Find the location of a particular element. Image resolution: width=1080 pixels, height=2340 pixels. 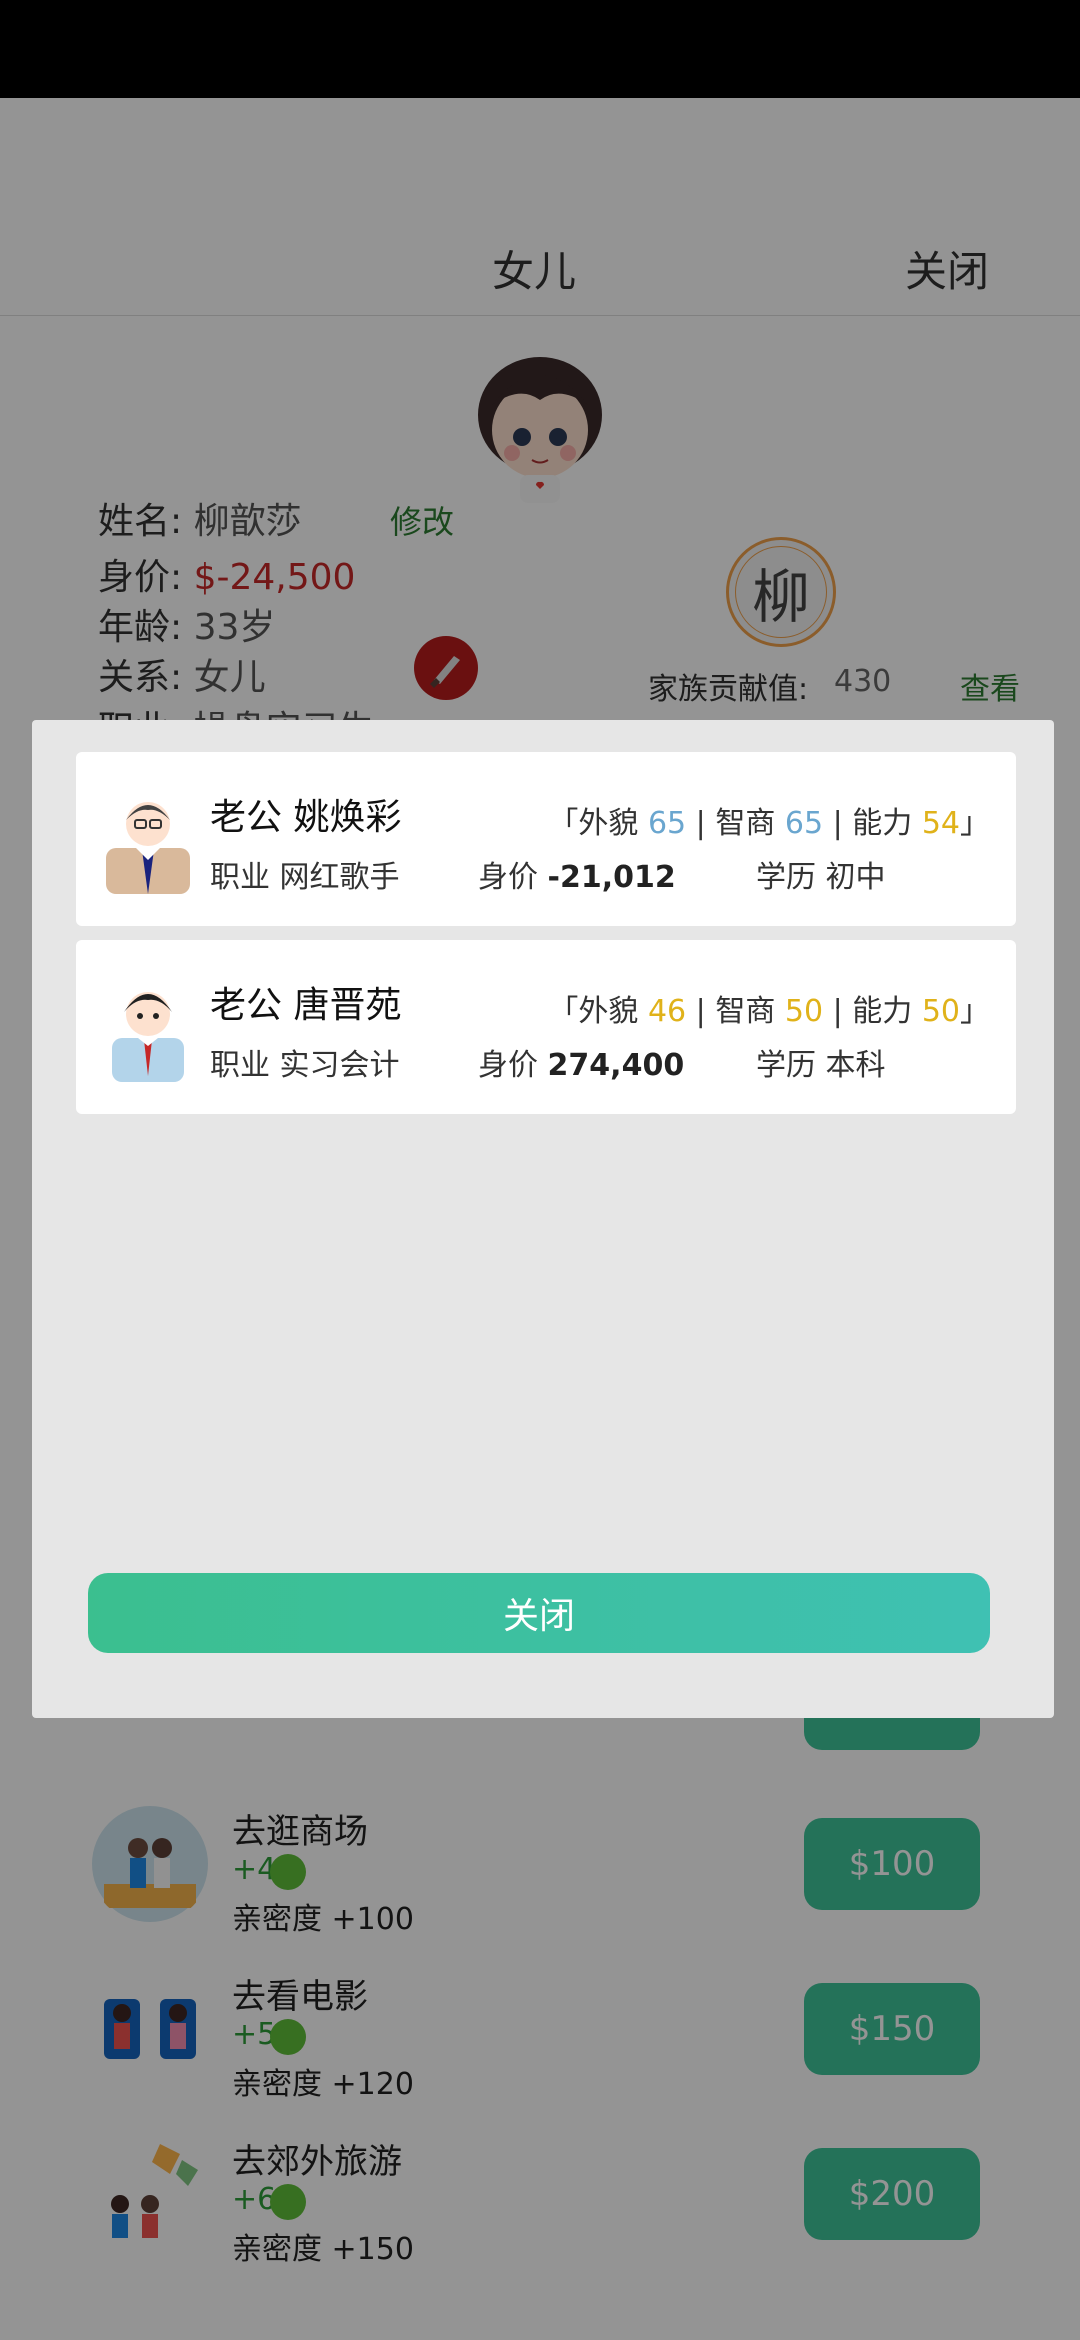

candidate-stats: 「外貌 46 | 智商 50 | 能力 50」 is located at coordinates (769, 1008).